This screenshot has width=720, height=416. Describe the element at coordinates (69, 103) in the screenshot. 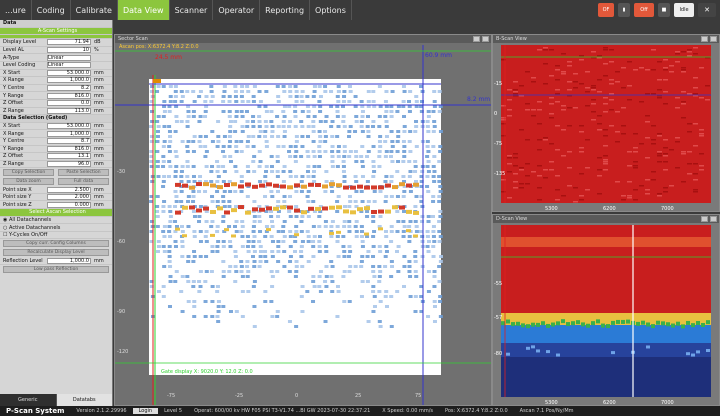

I see `z-offset-input: 0.0` at that location.